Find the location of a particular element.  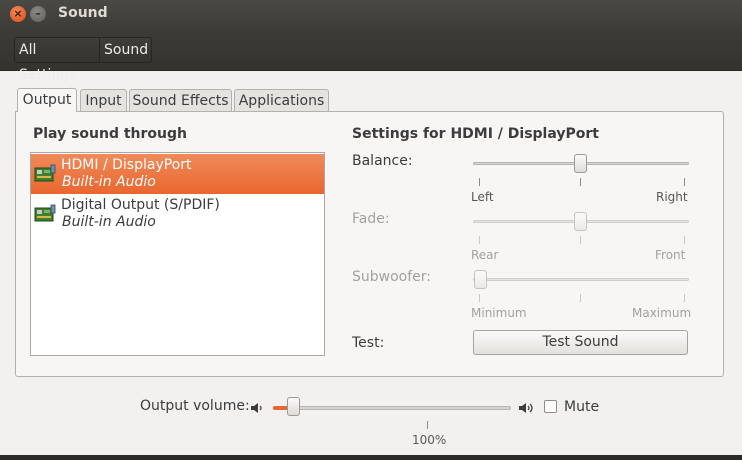

test-sound-button: Test Sound is located at coordinates (580, 342).